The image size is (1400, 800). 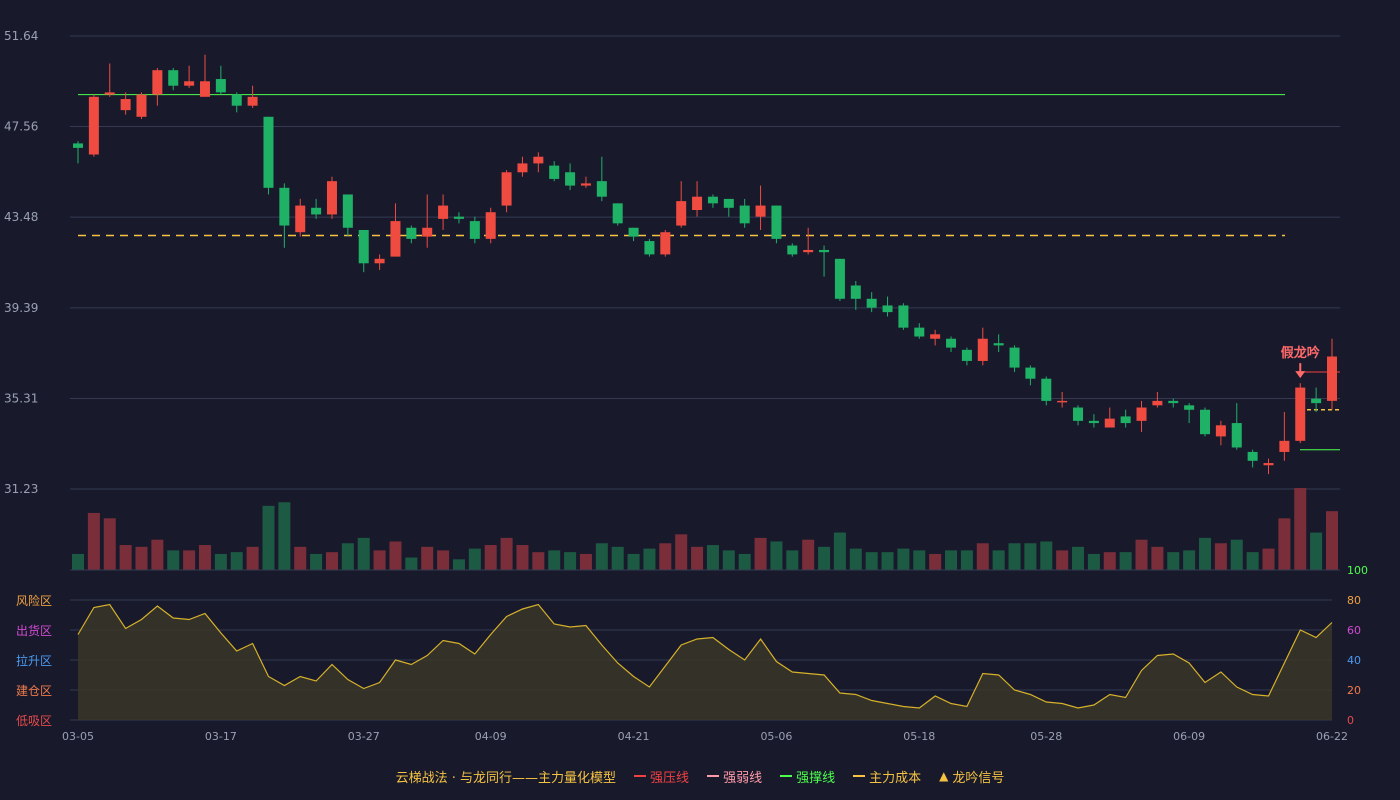 What do you see at coordinates (670, 778) in the screenshot?
I see `legend-label-strong-resistance: 强压线` at bounding box center [670, 778].